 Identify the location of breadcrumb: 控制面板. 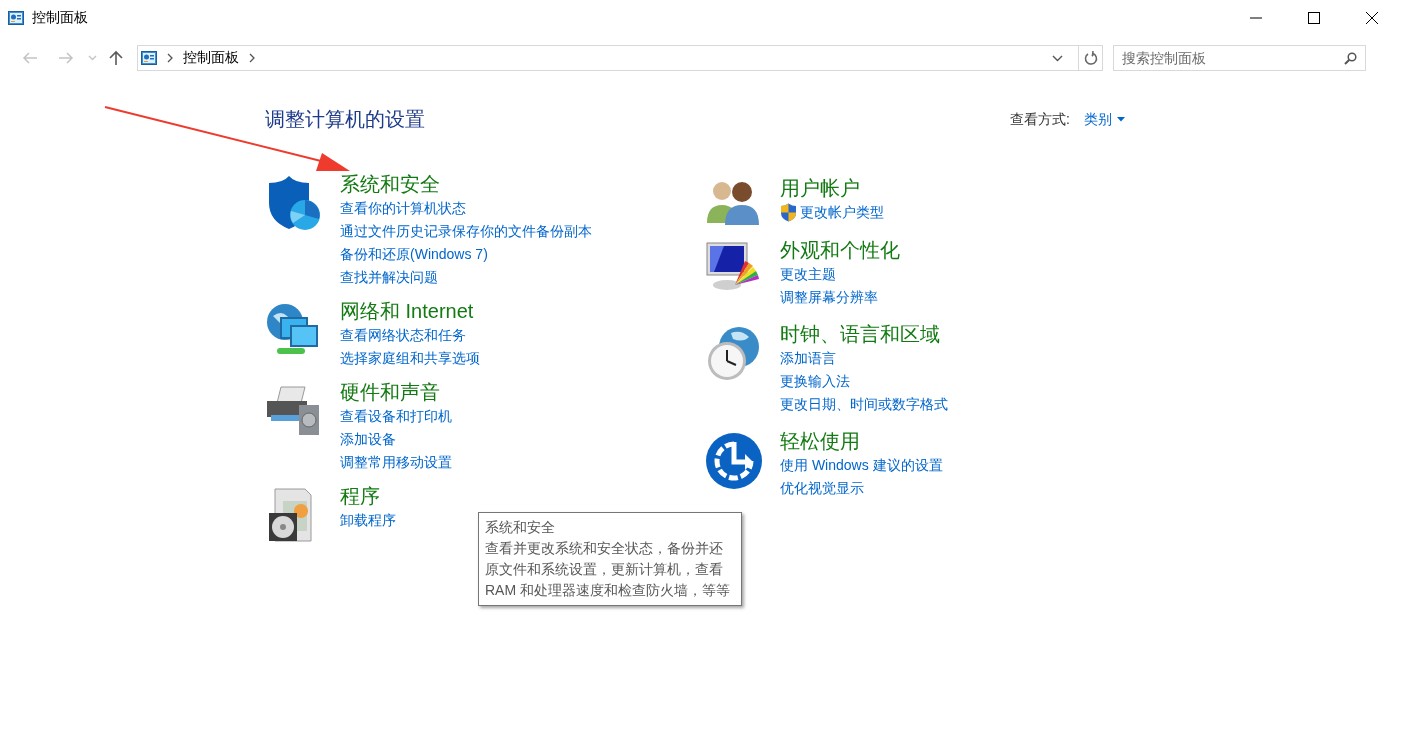
(211, 58).